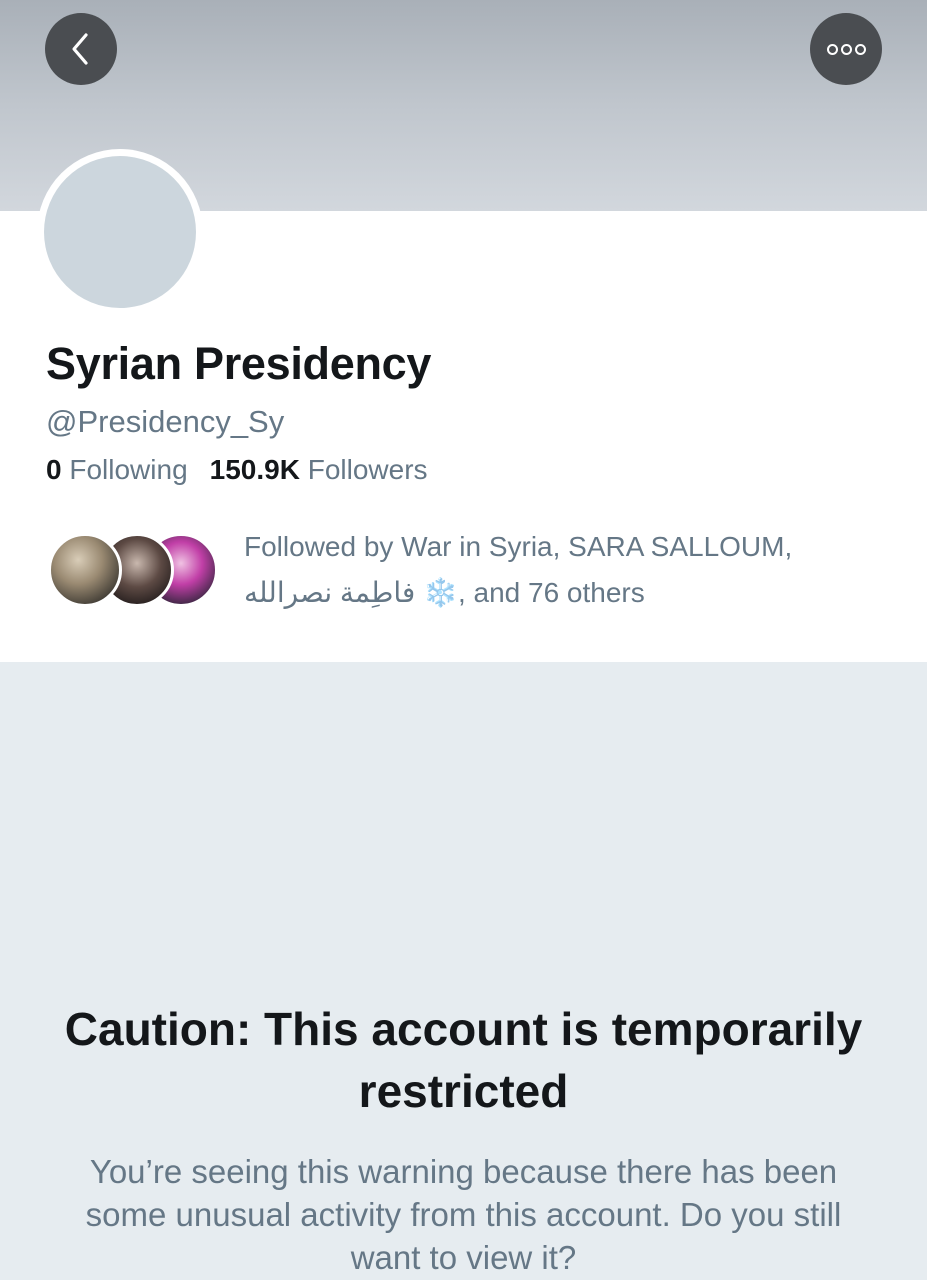 The height and width of the screenshot is (1280, 927). I want to click on profile-avatar, so click(120, 232).